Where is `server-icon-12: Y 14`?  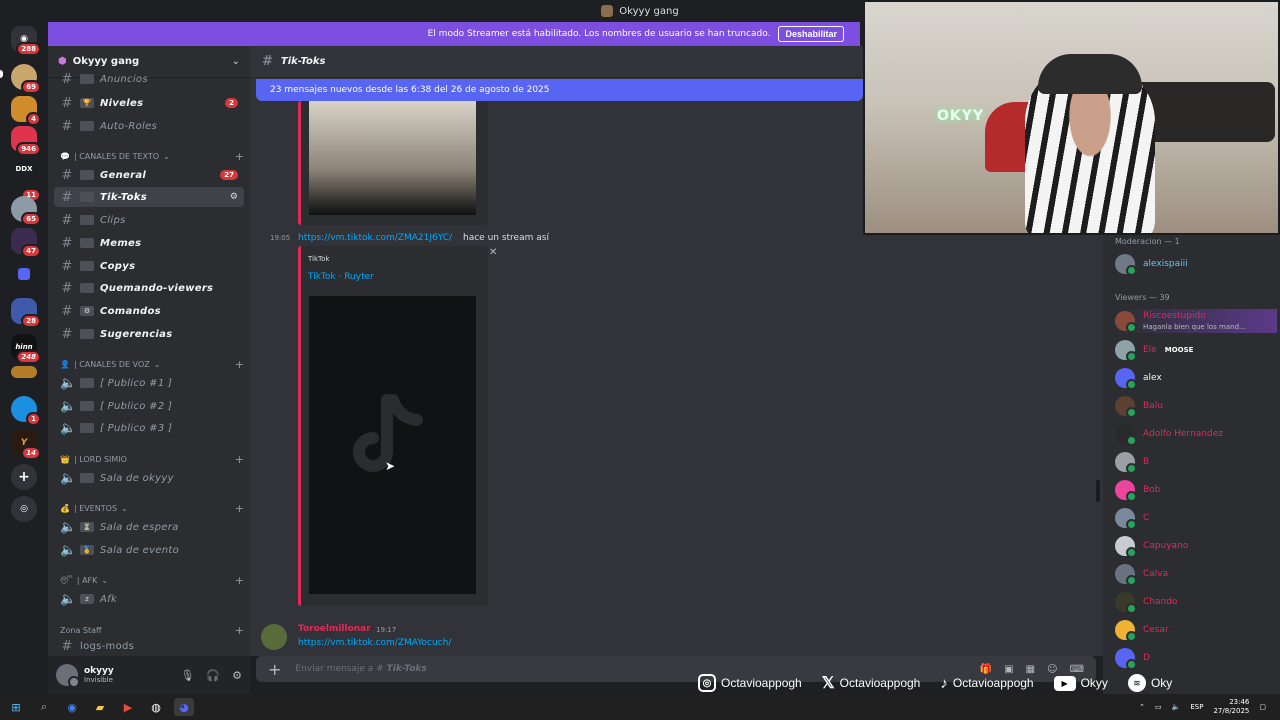 server-icon-12: Y 14 is located at coordinates (26, 445).